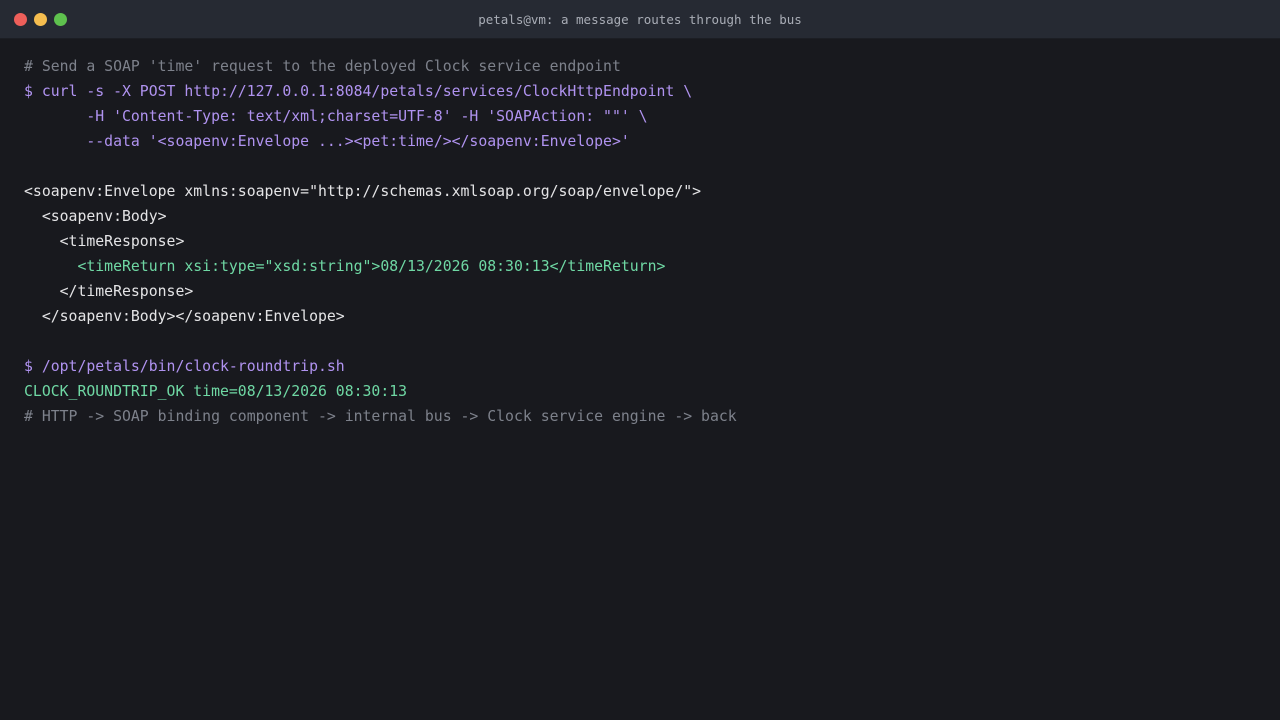  I want to click on output-line: <timeResponse>, so click(104, 241).